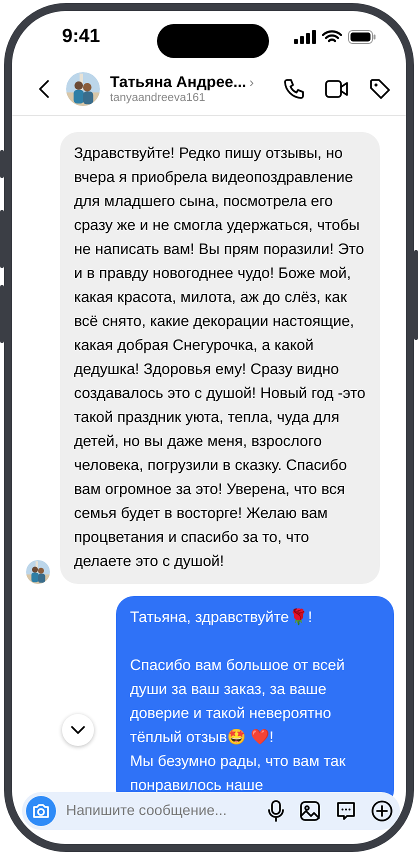 The width and height of the screenshot is (418, 855). Describe the element at coordinates (332, 37) in the screenshot. I see `wifi-icon` at that location.